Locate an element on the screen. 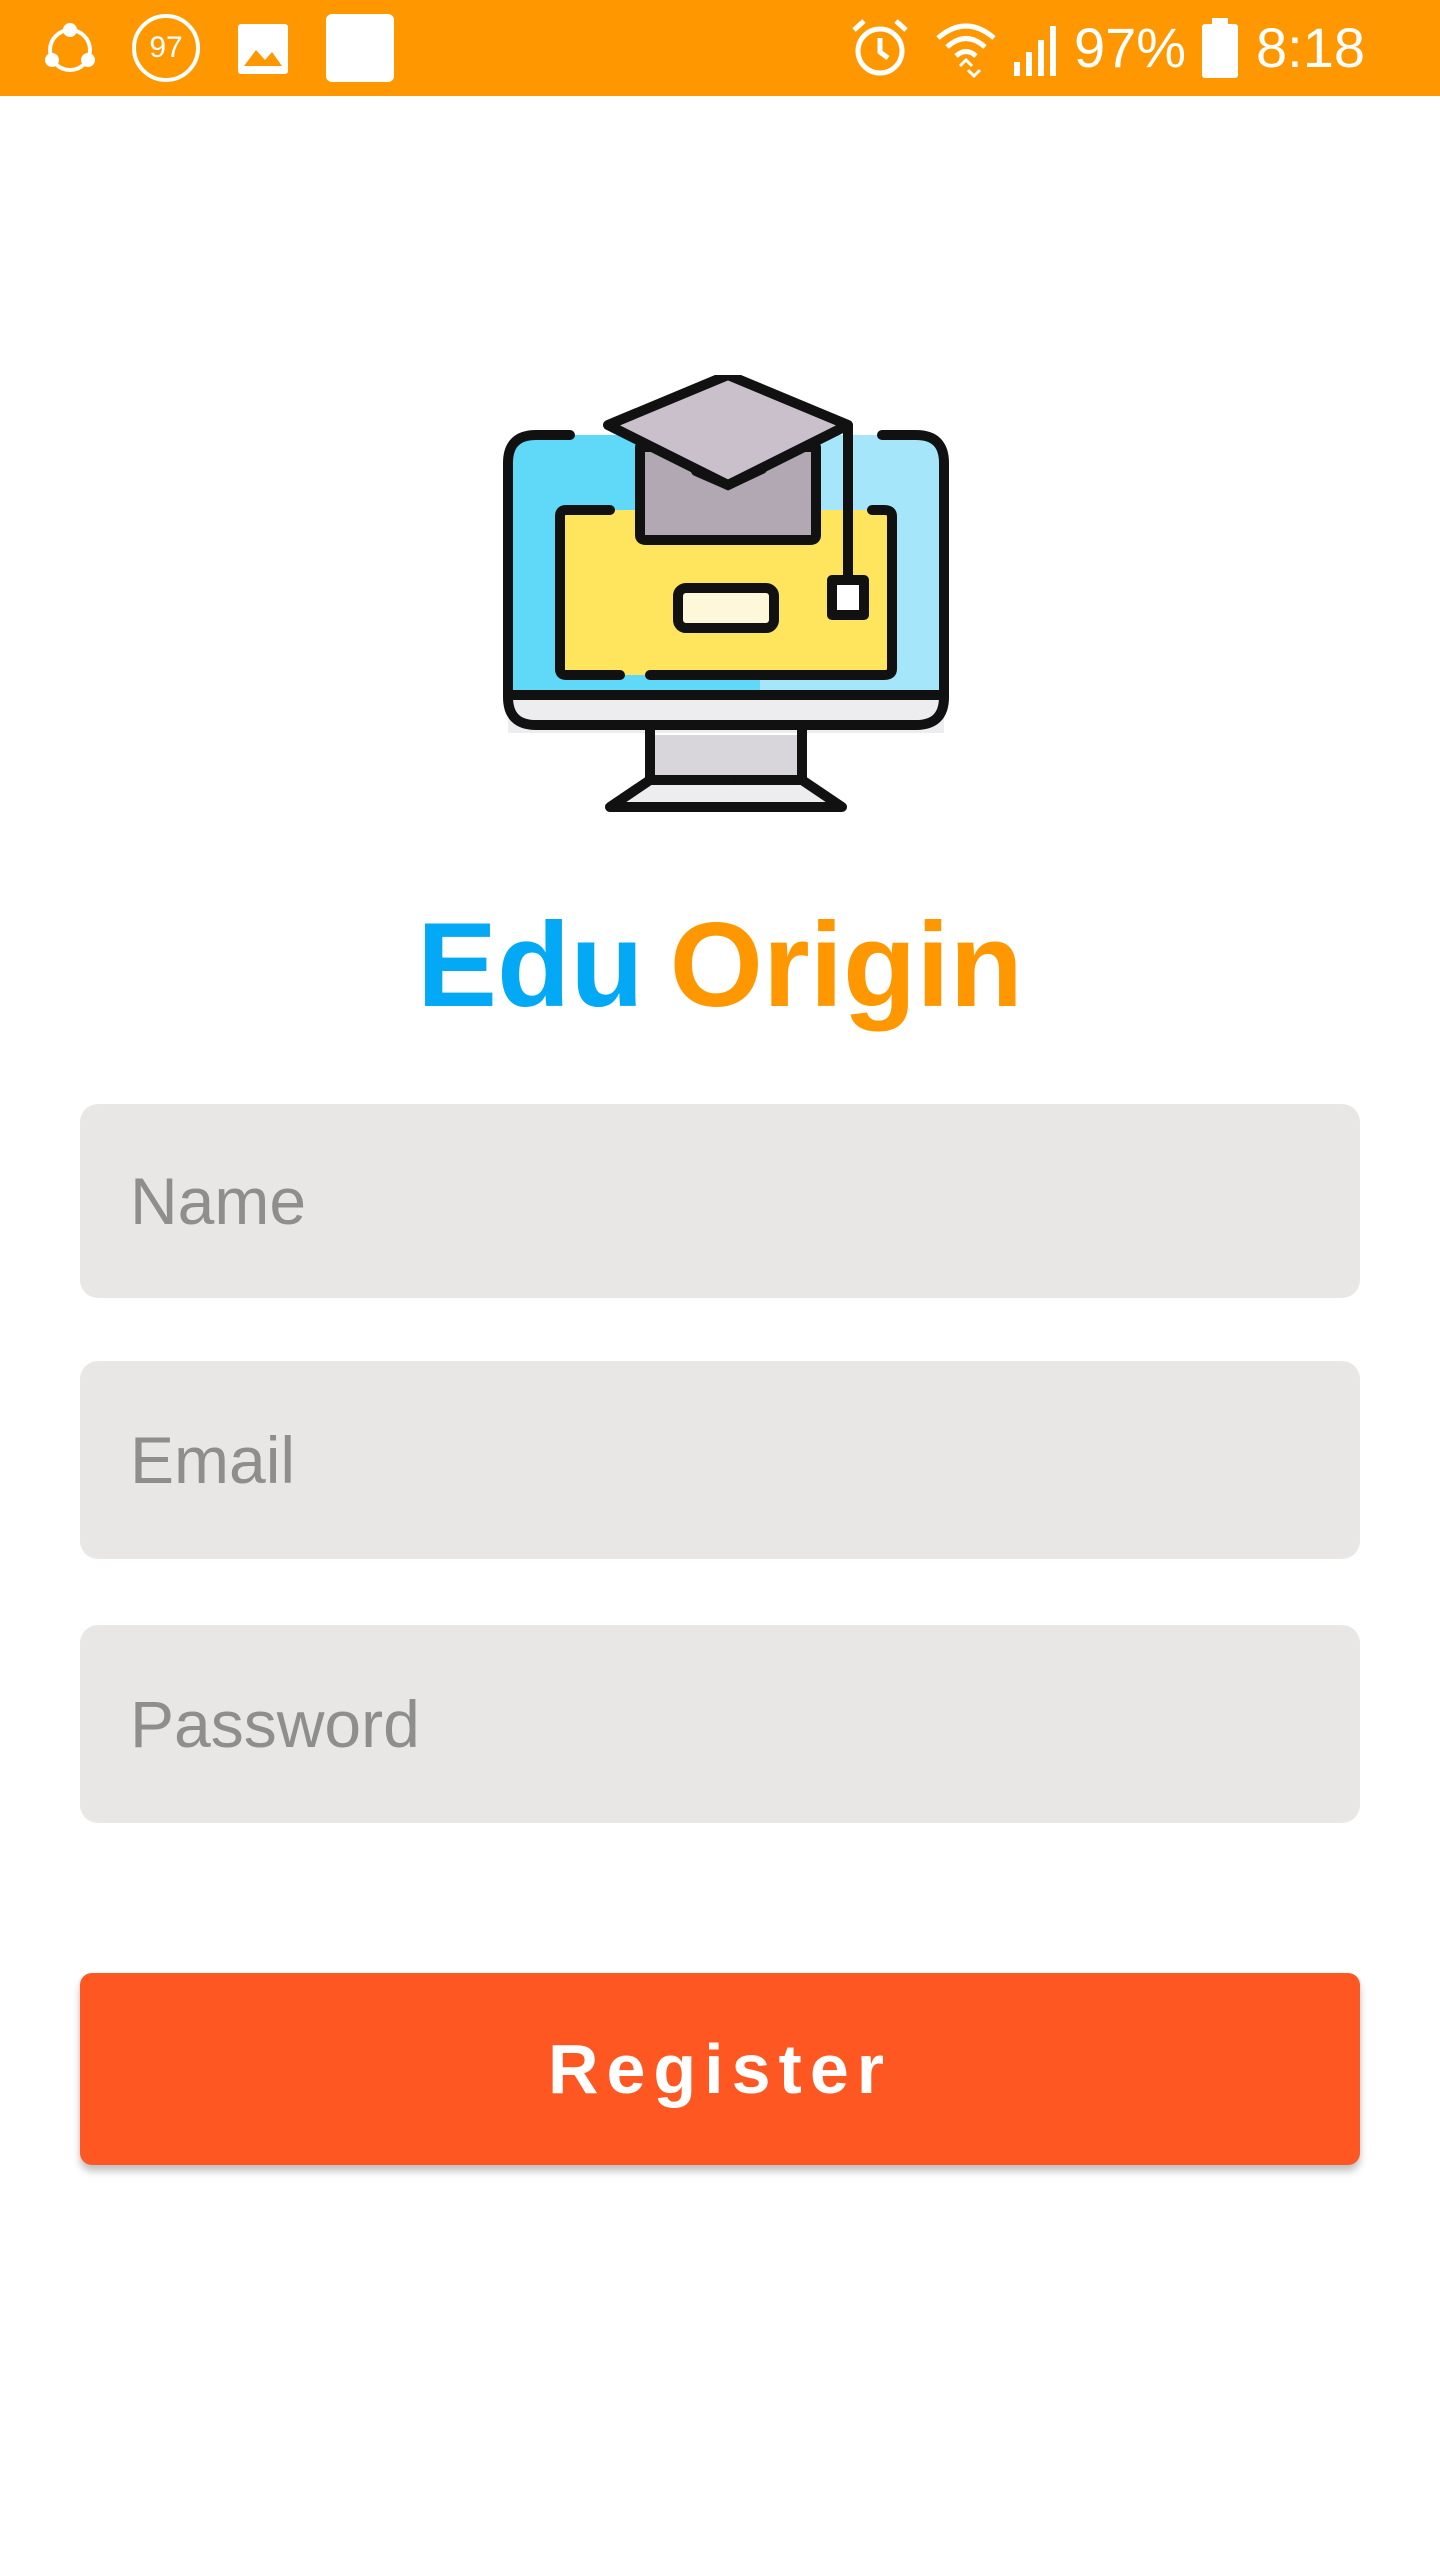 This screenshot has height=2560, width=1440. brand-title-origin: Origin is located at coordinates (846, 965).